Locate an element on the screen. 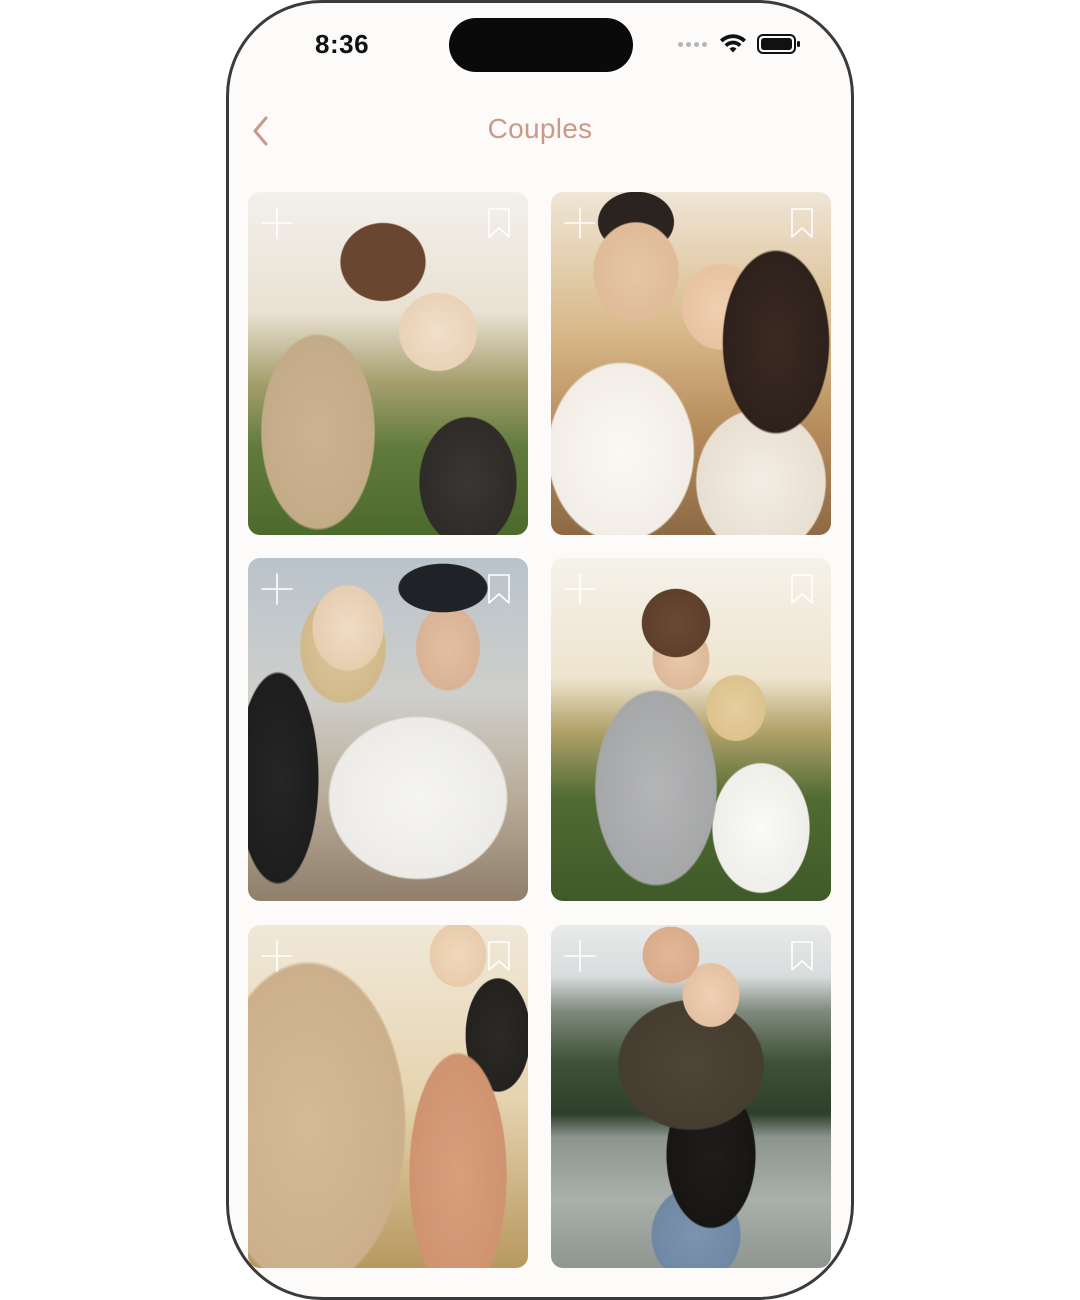  wifi-icon is located at coordinates (733, 43).